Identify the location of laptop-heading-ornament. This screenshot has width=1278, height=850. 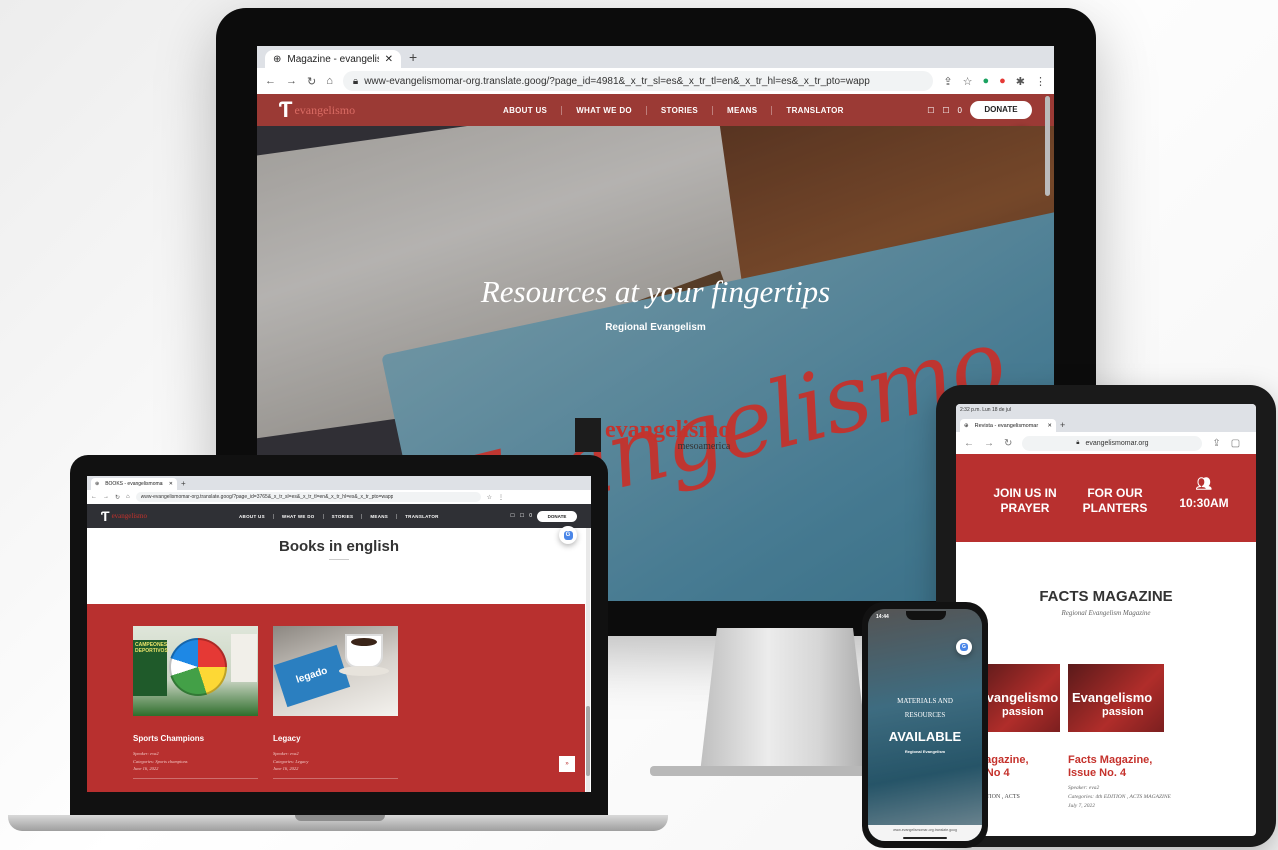
(339, 560).